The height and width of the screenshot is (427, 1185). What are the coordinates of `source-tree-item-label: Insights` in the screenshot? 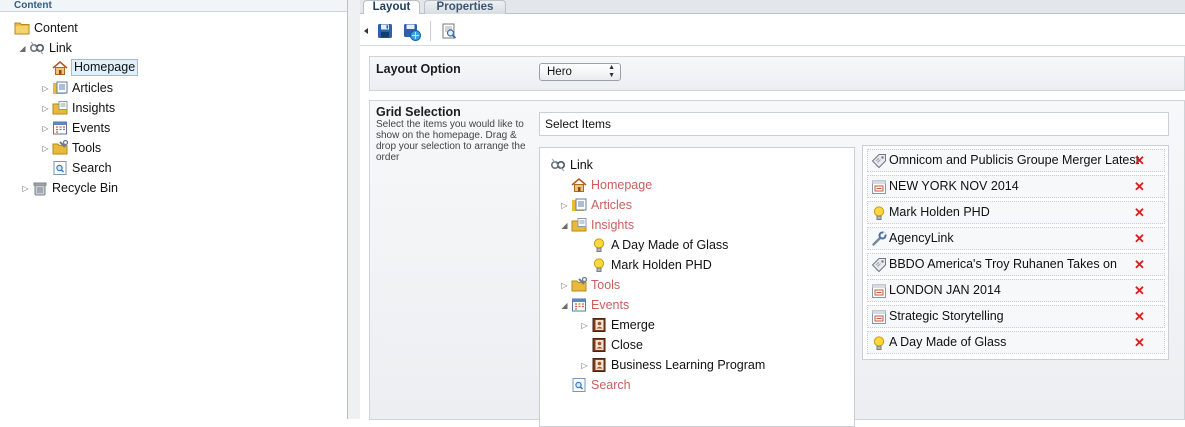 It's located at (613, 225).